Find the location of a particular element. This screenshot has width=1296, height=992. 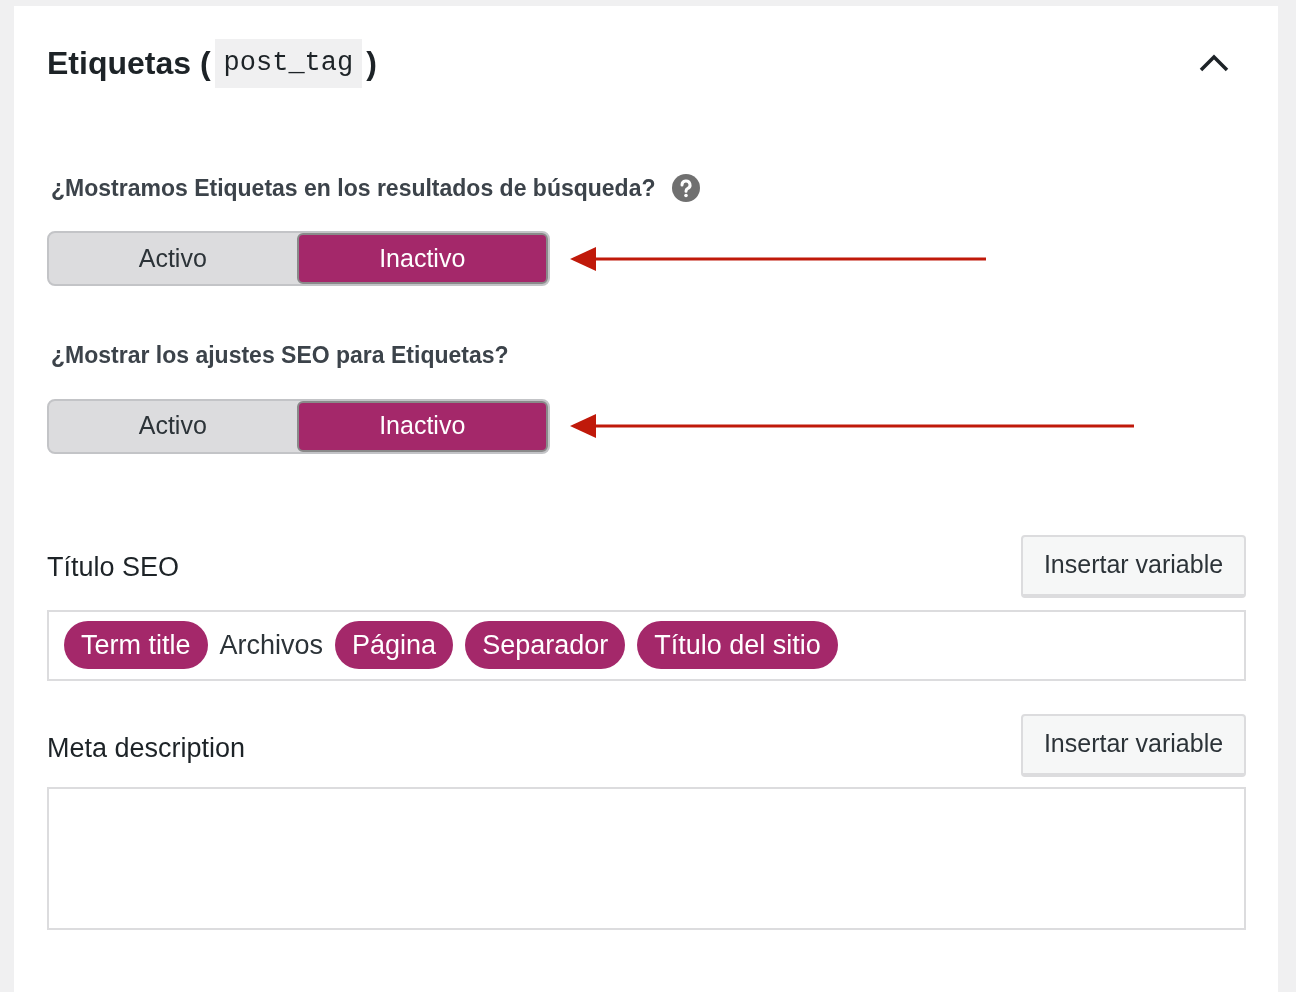

title-text: Archivos is located at coordinates (271, 645).